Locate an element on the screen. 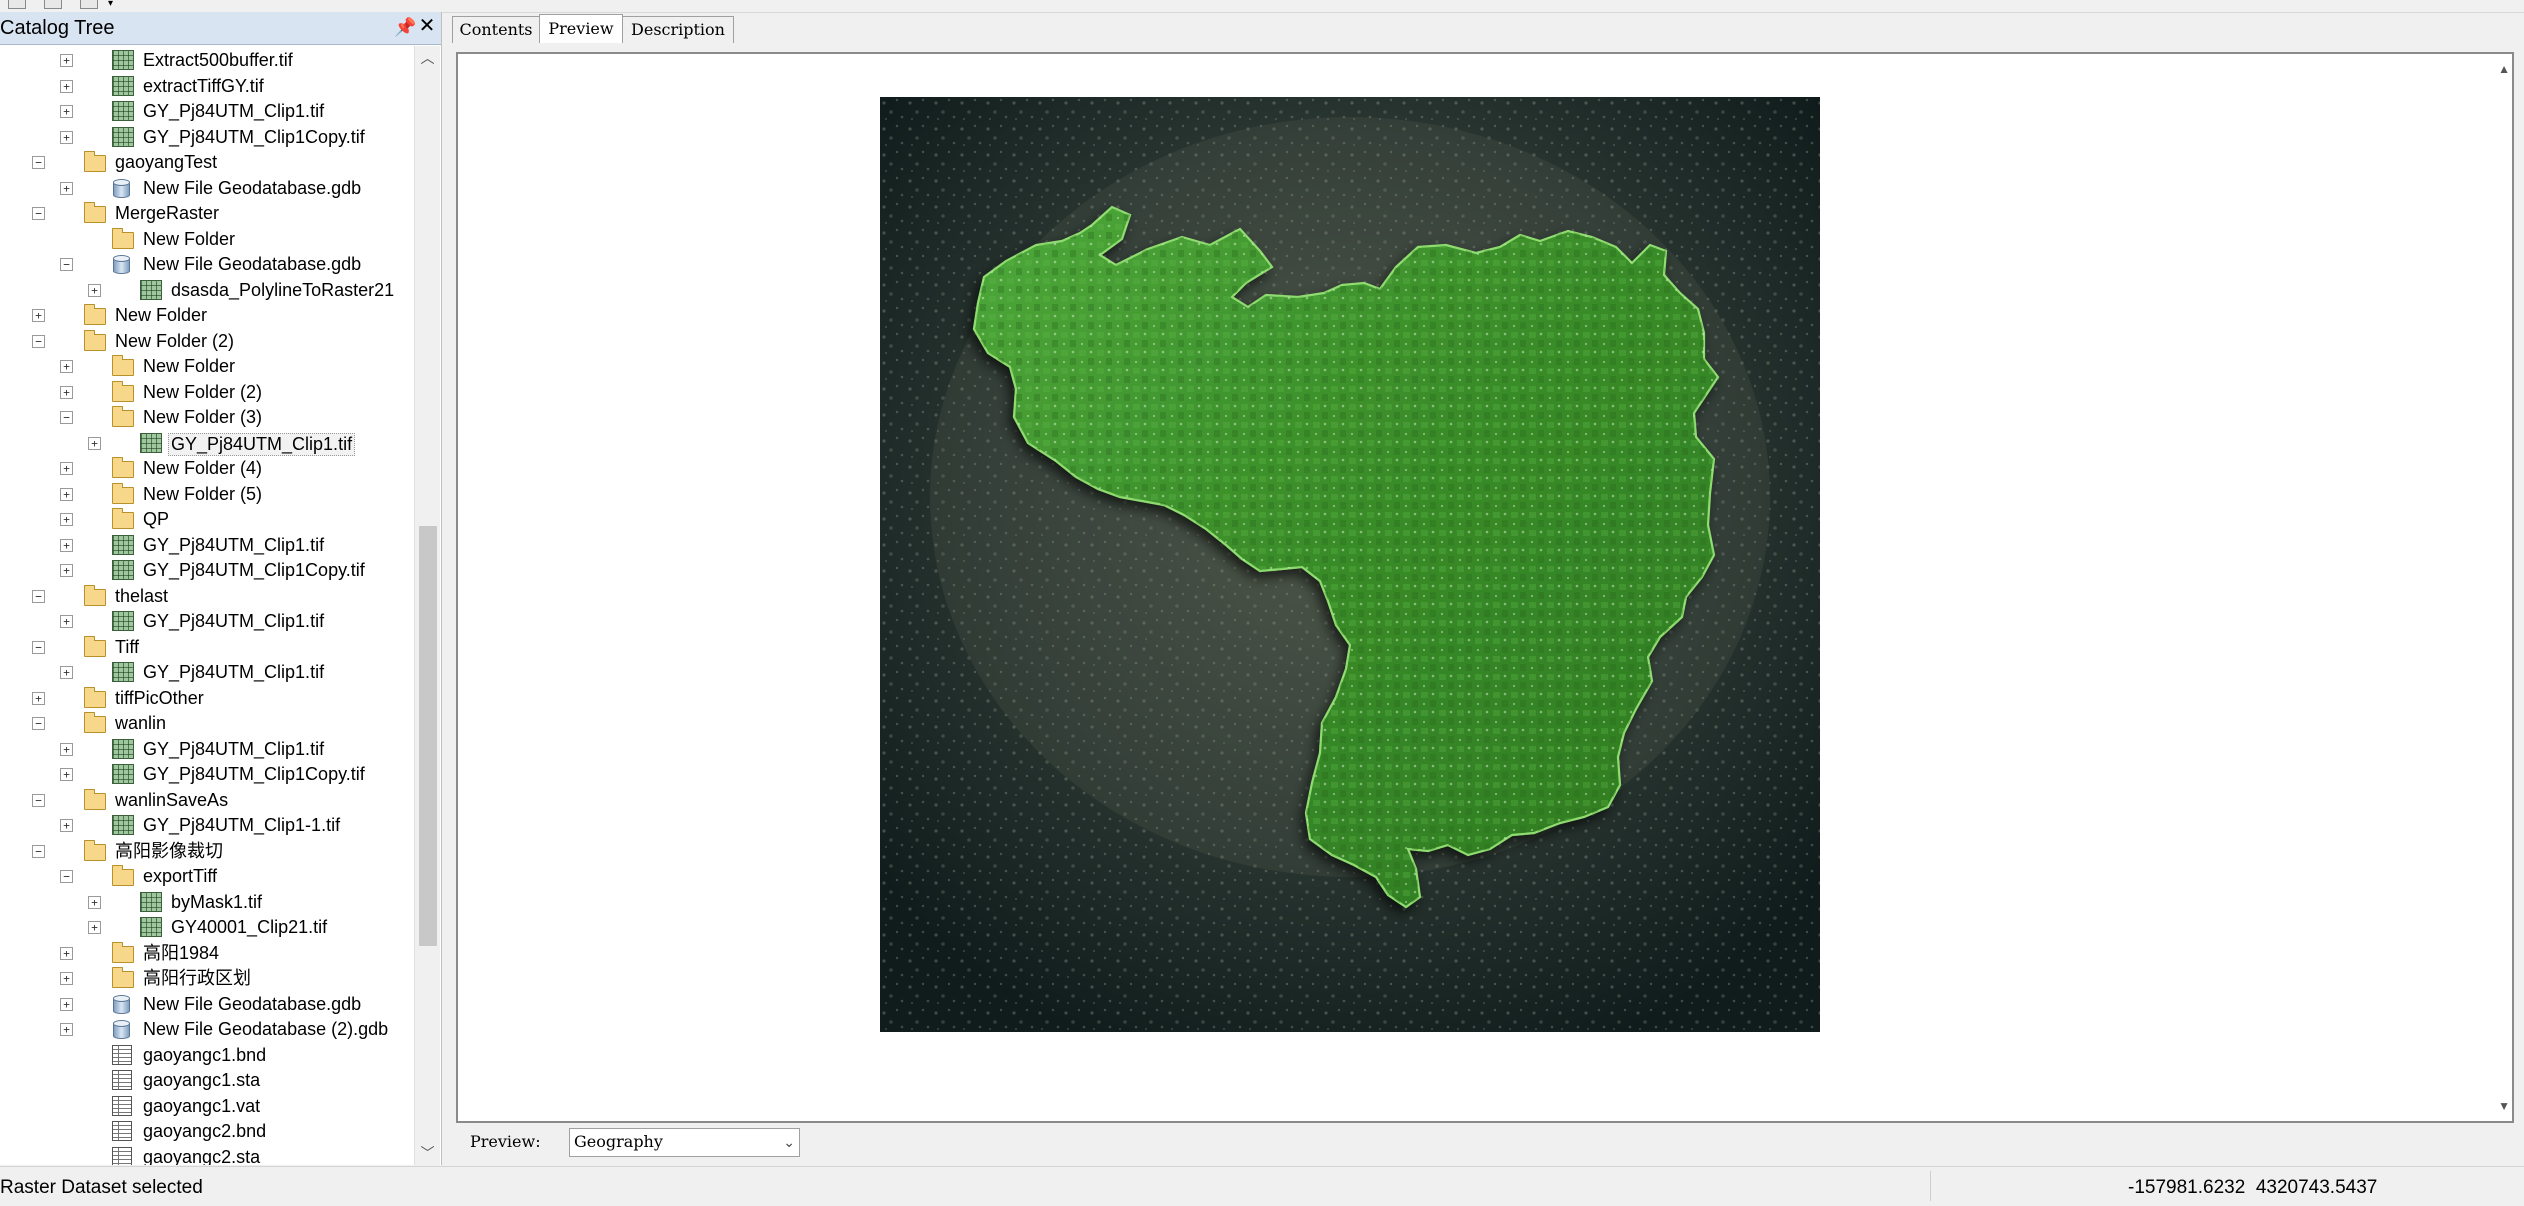  tree-item: − MergeRaster is located at coordinates (206, 213).